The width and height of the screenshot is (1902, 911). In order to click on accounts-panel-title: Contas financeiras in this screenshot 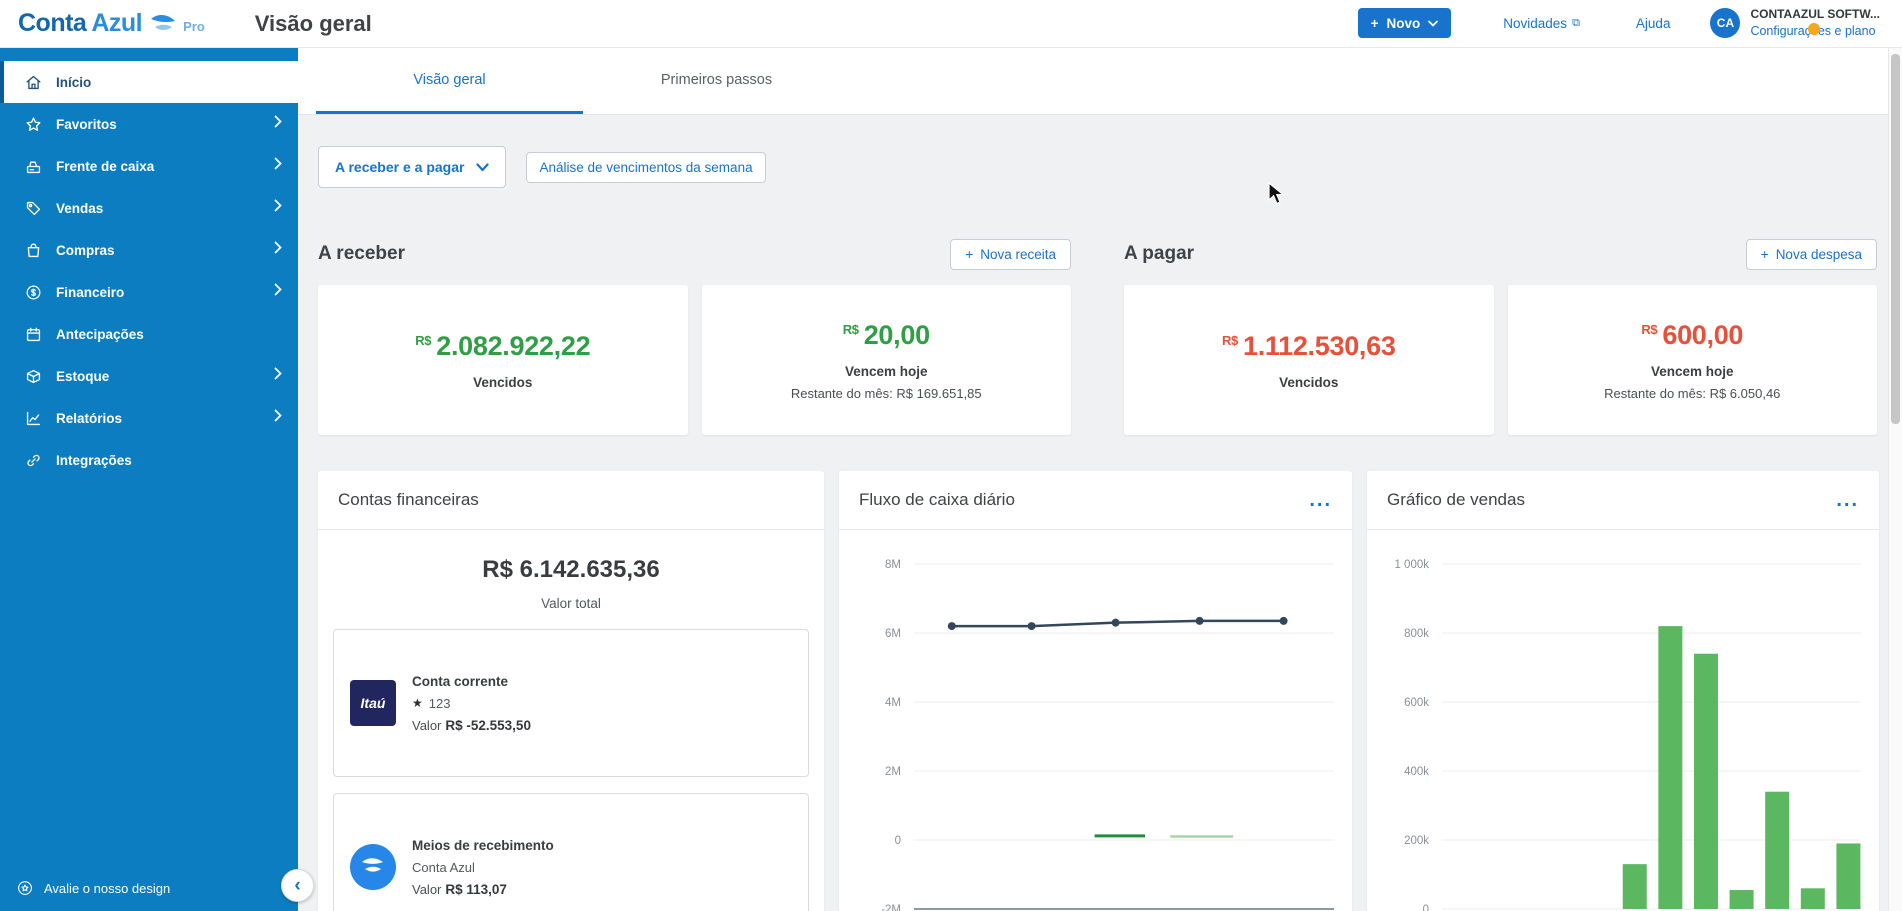, I will do `click(408, 499)`.